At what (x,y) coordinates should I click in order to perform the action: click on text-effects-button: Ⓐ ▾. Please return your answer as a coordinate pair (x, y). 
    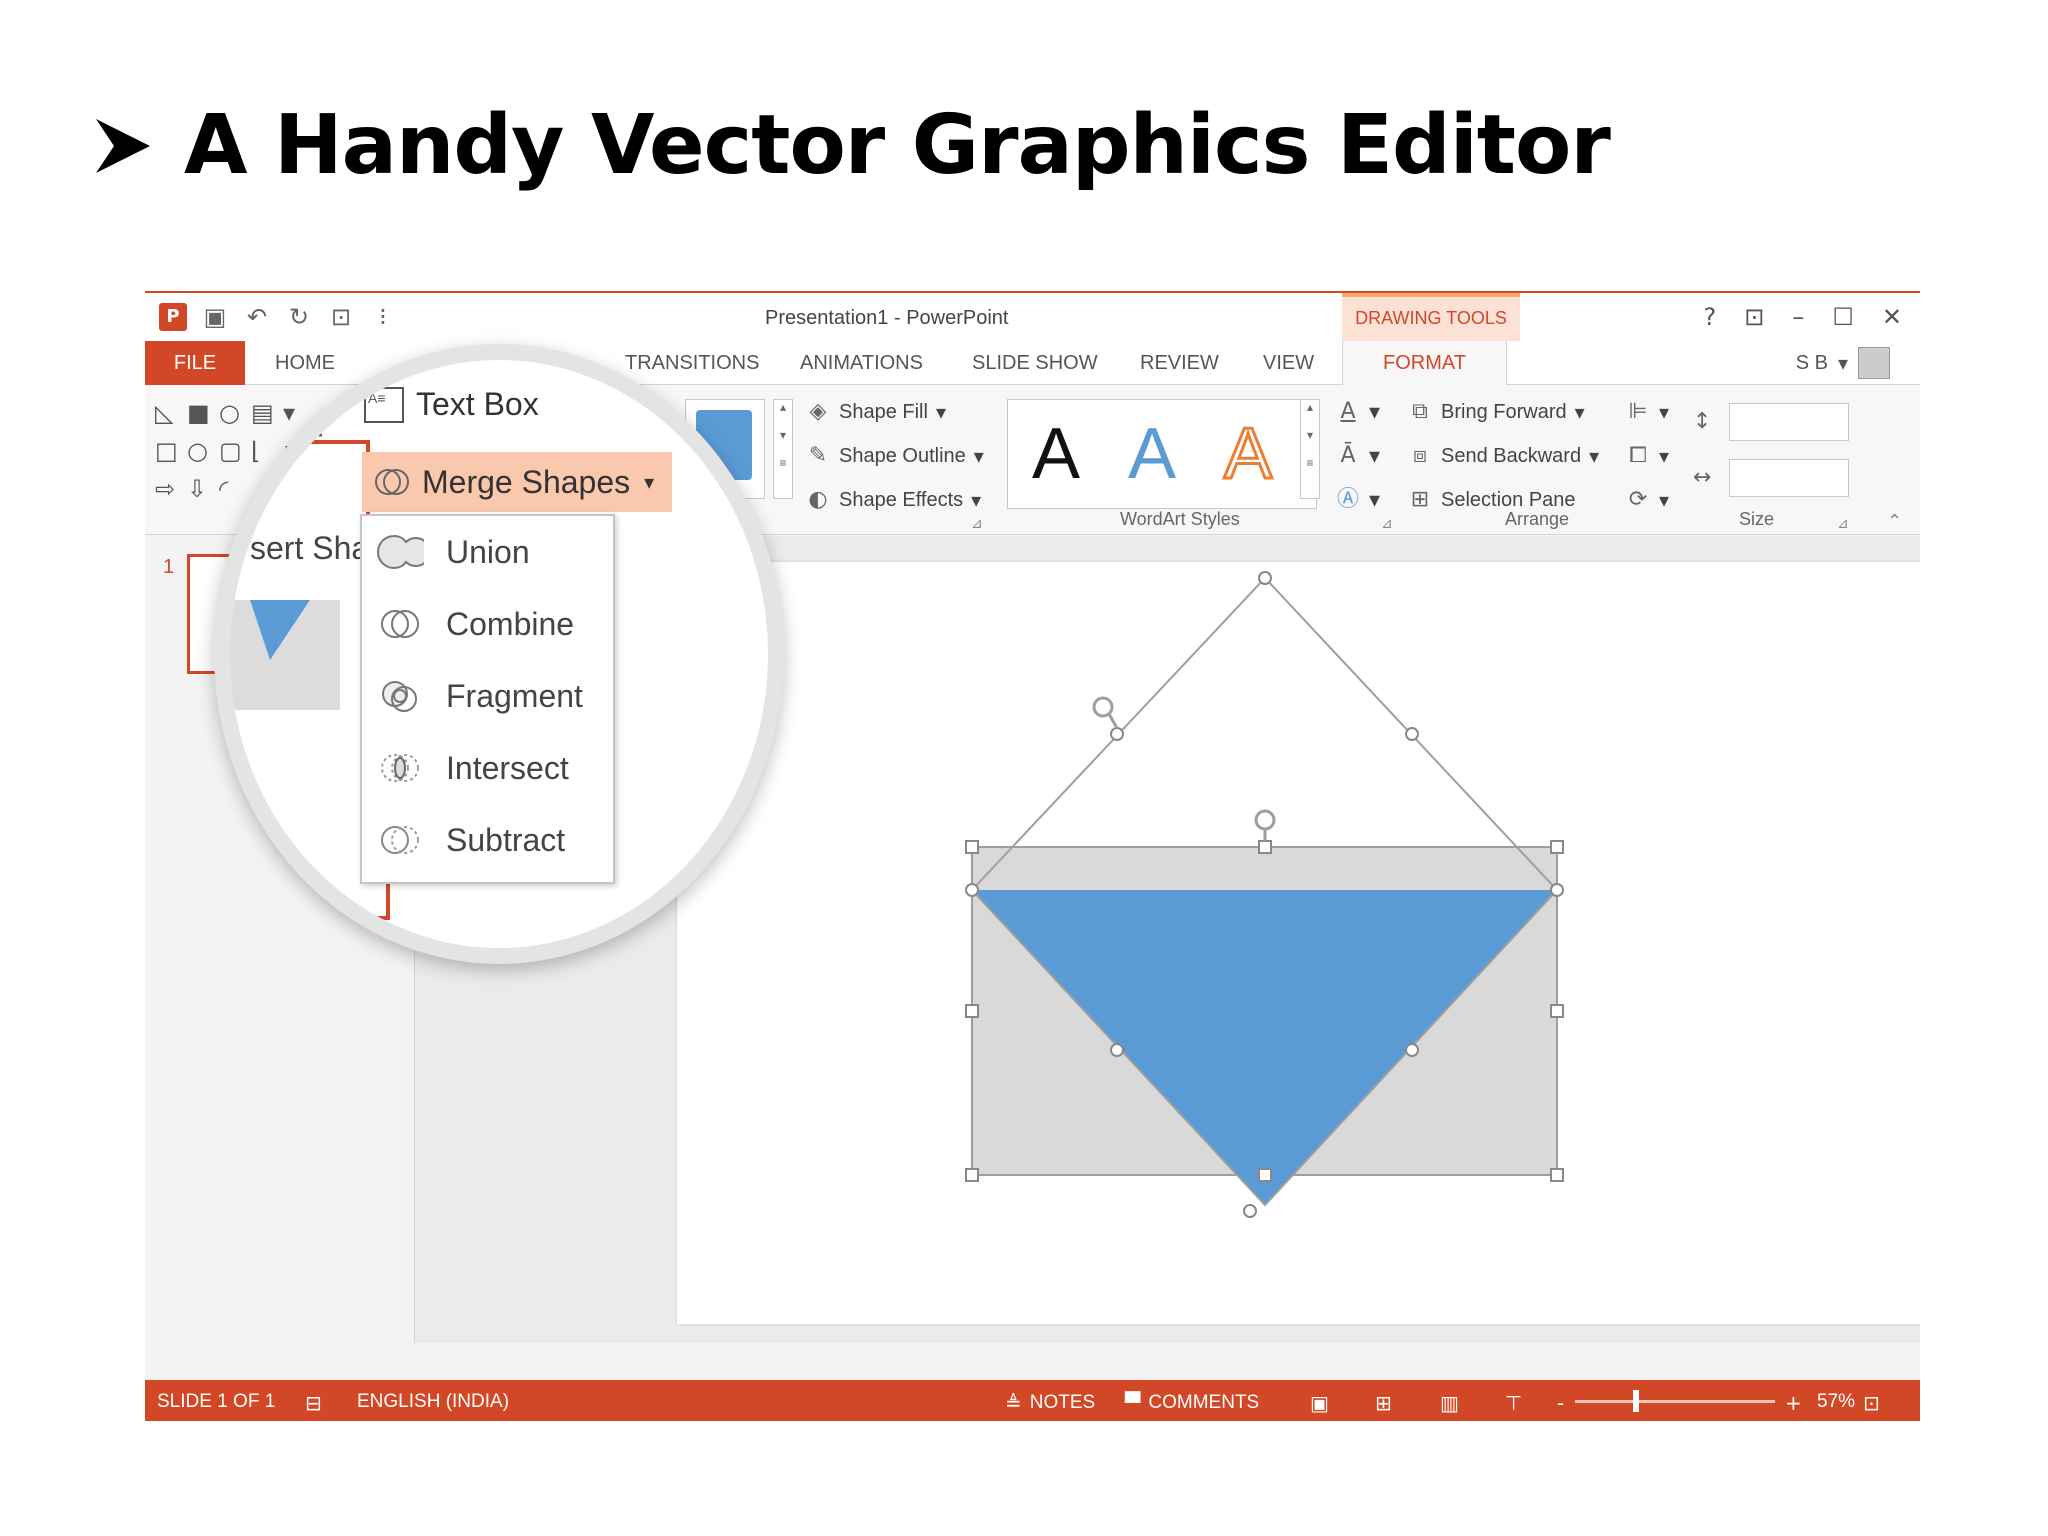
    Looking at the image, I should click on (1357, 500).